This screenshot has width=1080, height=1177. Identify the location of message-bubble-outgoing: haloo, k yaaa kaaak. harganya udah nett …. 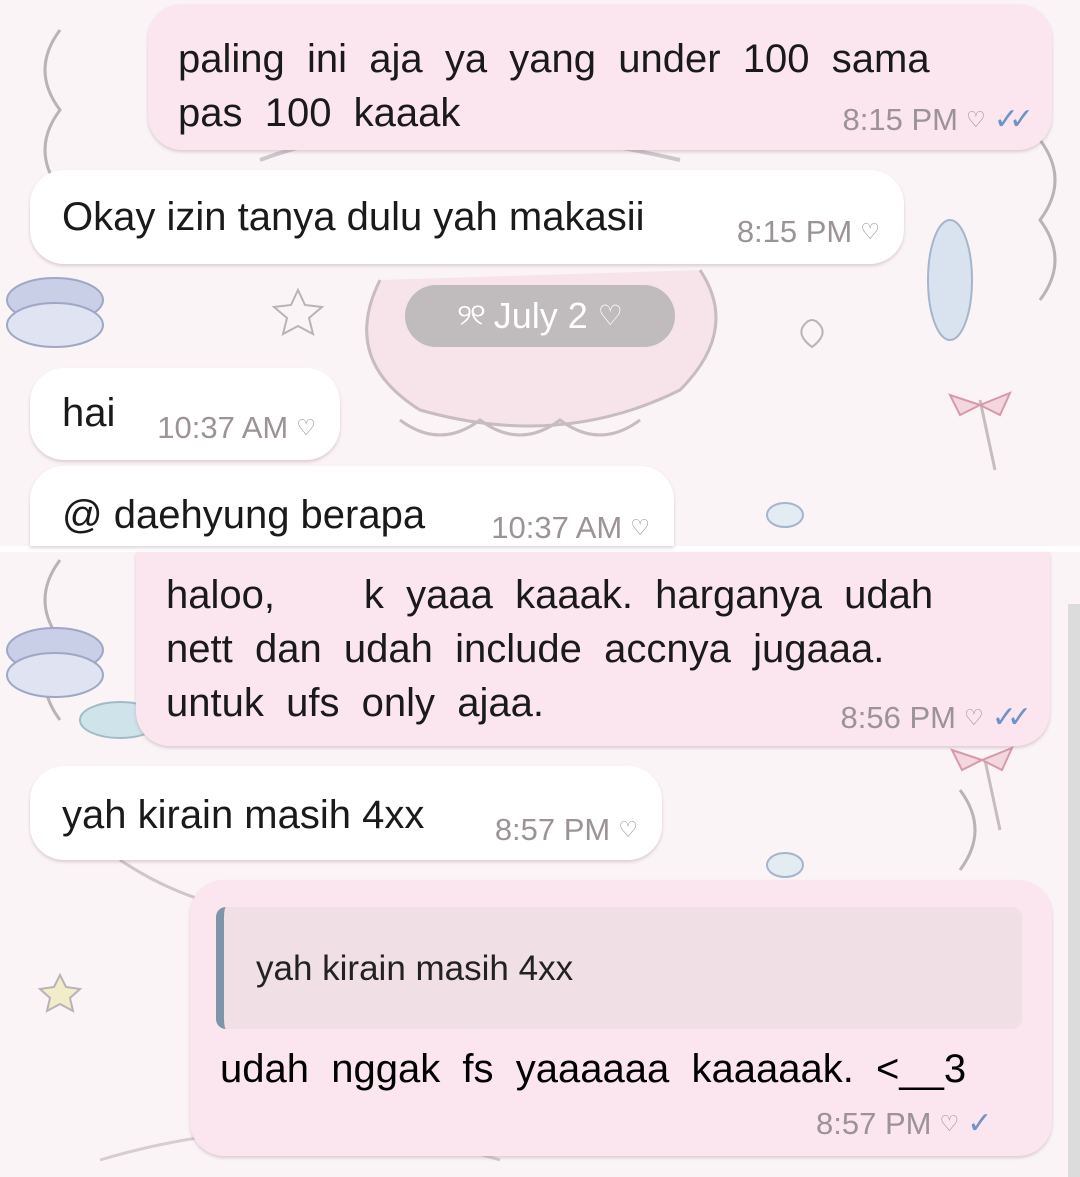
(593, 649).